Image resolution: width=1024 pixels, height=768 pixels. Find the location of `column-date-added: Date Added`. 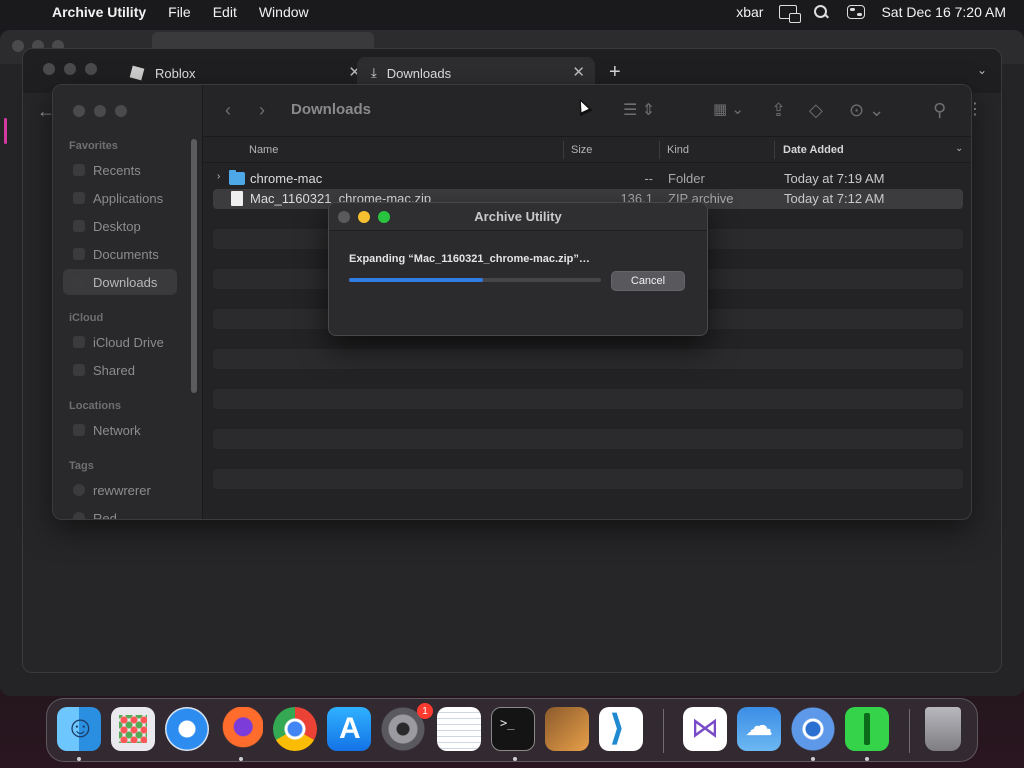

column-date-added: Date Added is located at coordinates (813, 150).